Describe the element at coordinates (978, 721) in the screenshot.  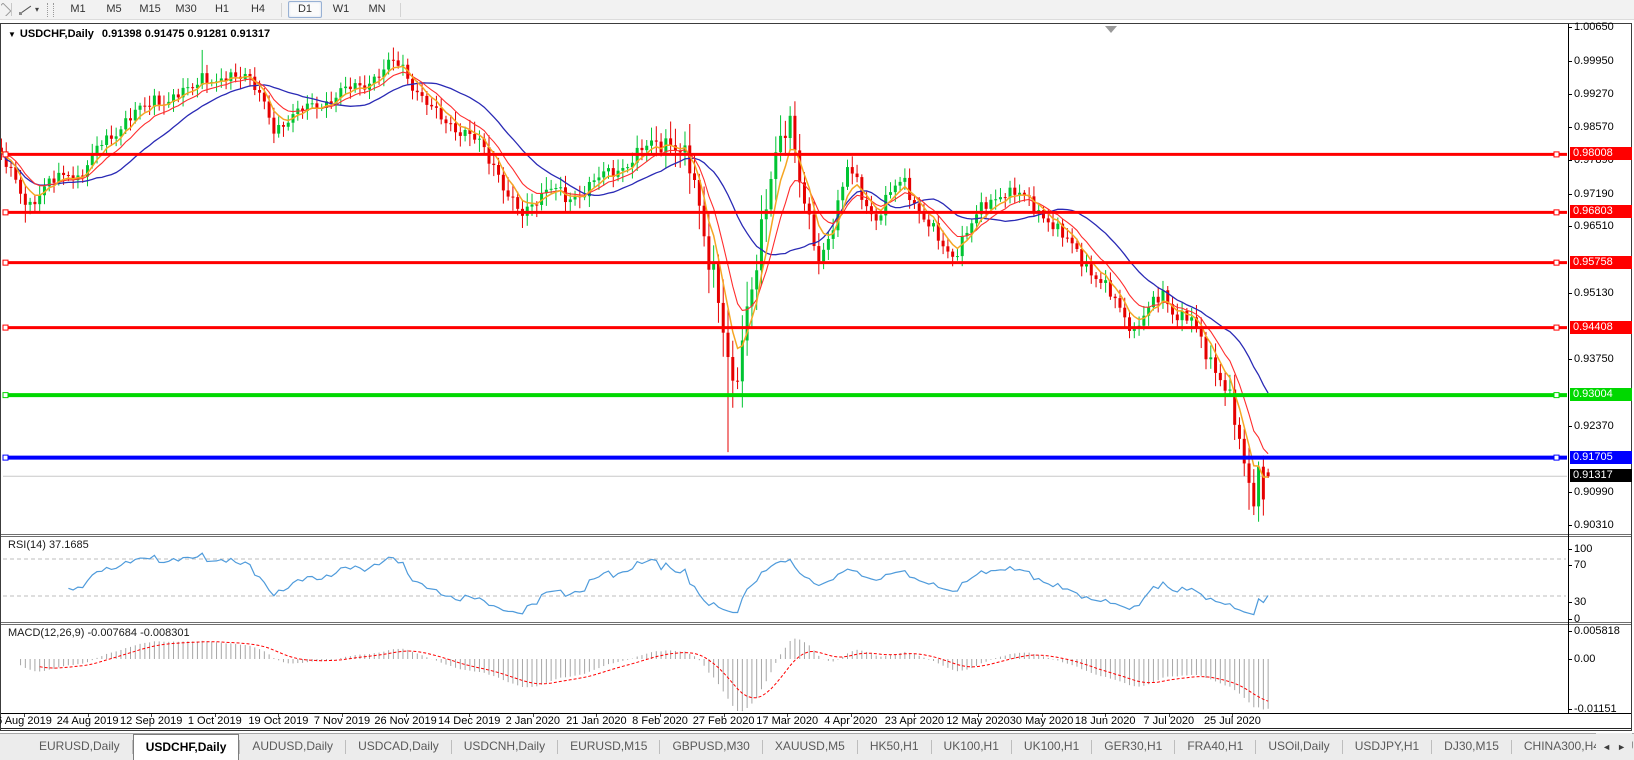
I see `date-tick-label: 12 May 2020` at that location.